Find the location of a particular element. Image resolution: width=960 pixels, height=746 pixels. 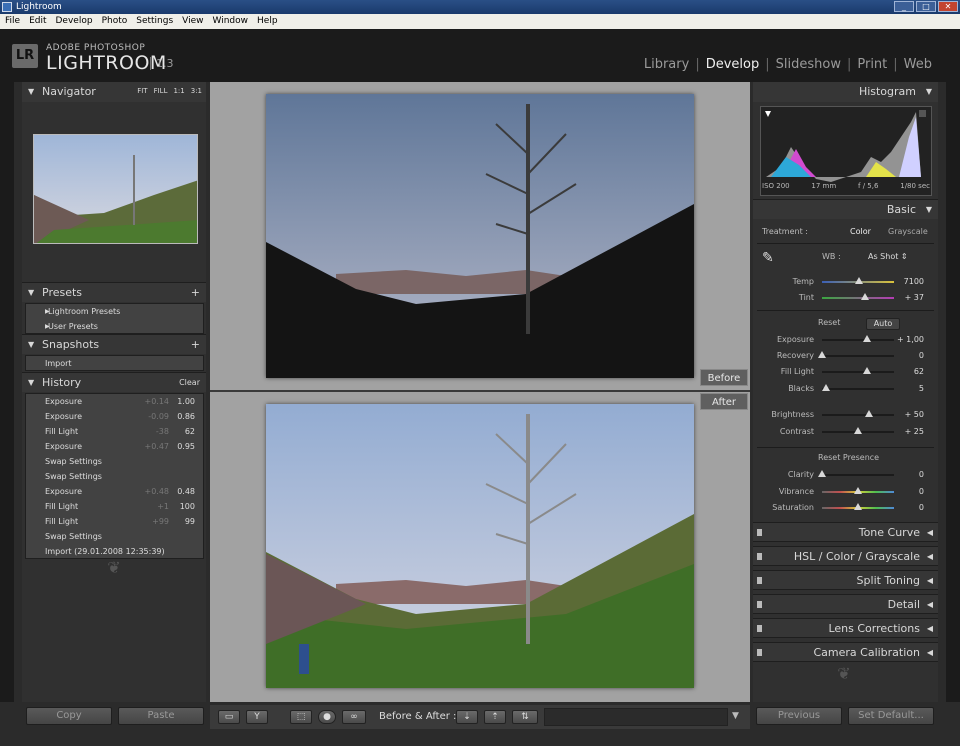

spot-removal-button: ● is located at coordinates (327, 717).